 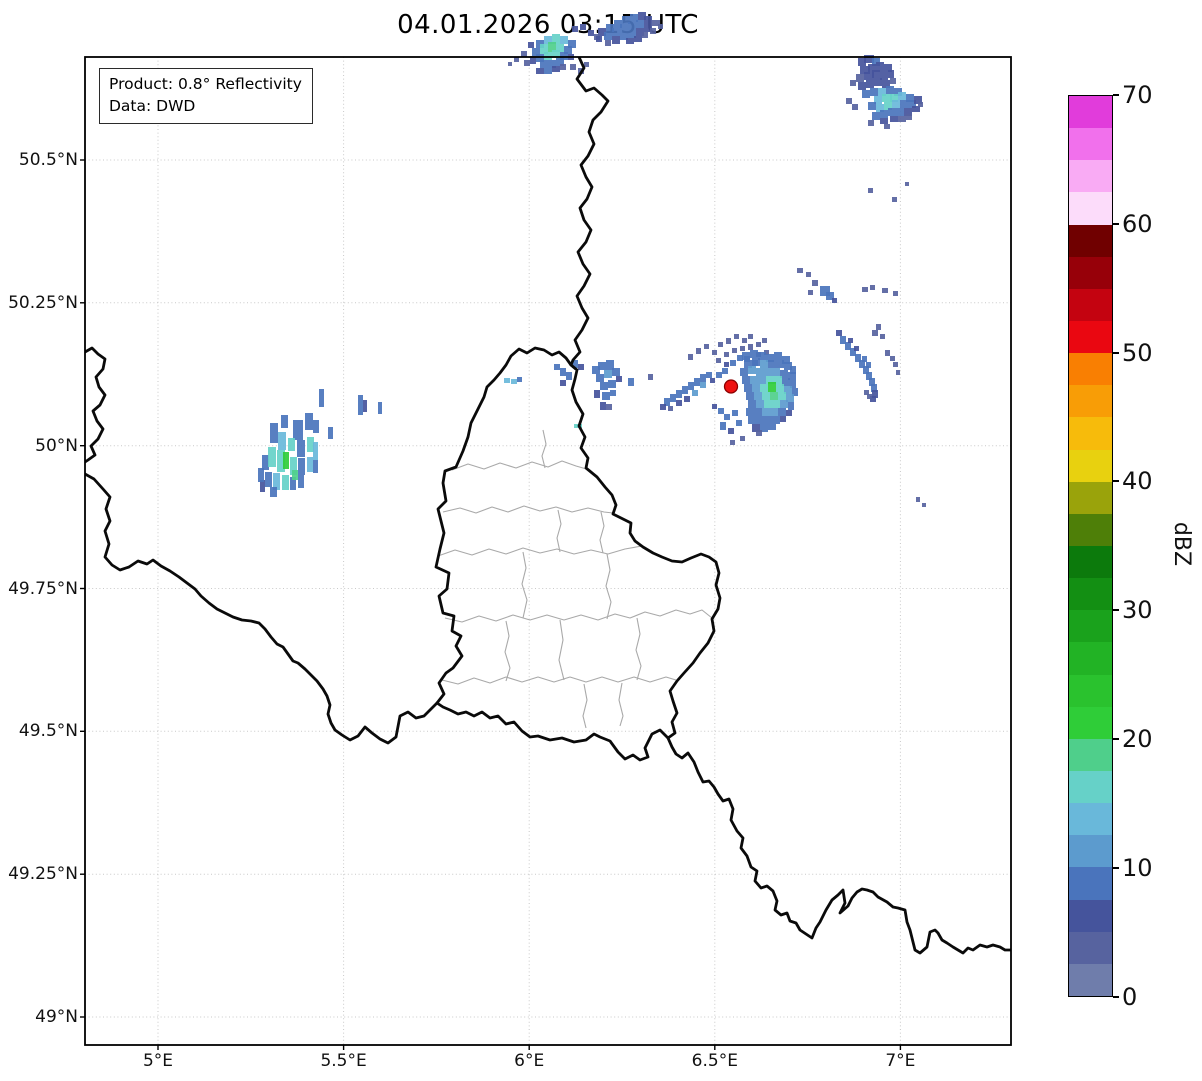 I want to click on canton-border, so click(x=559, y=531).